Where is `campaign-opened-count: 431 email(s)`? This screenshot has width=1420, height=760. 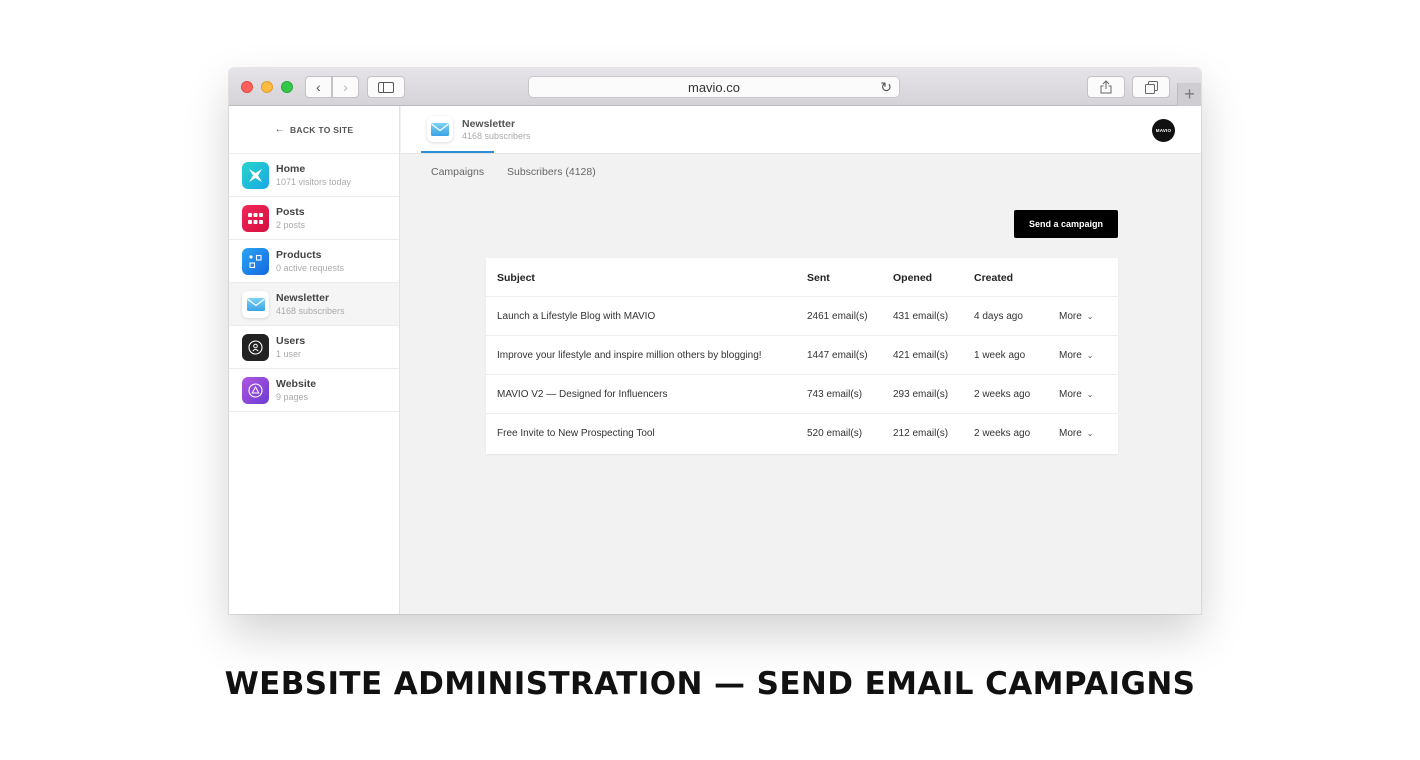 campaign-opened-count: 431 email(s) is located at coordinates (921, 316).